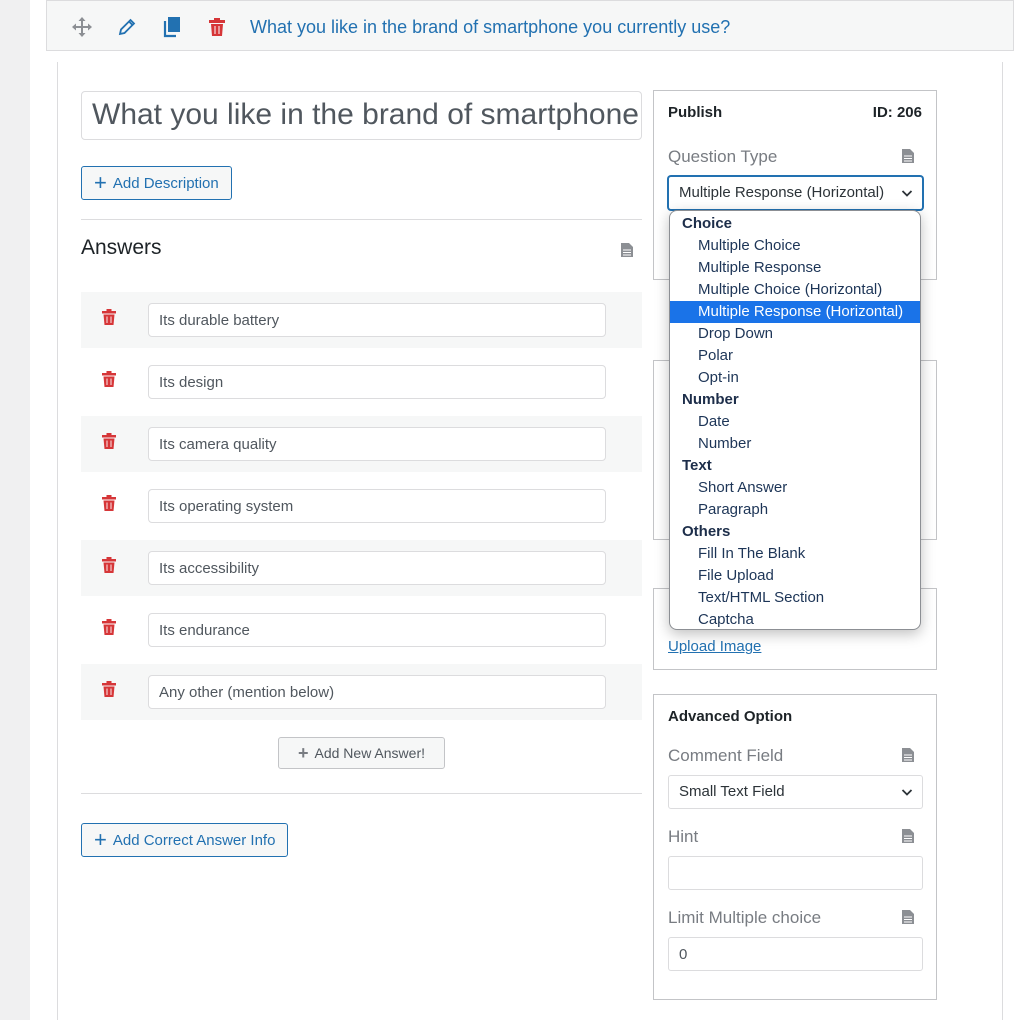  What do you see at coordinates (795, 619) in the screenshot?
I see `dropdown-option: Captcha` at bounding box center [795, 619].